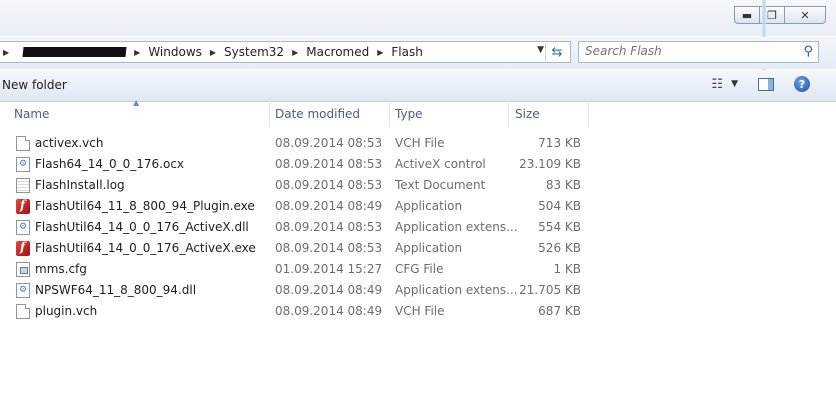 The height and width of the screenshot is (415, 836). What do you see at coordinates (318, 114) in the screenshot?
I see `column-date-label: Date modified` at bounding box center [318, 114].